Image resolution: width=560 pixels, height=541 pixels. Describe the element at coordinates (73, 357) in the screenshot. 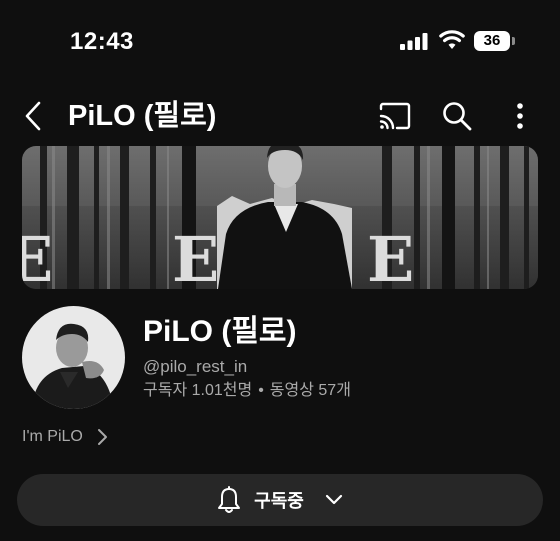

I see `channel-avatar` at that location.